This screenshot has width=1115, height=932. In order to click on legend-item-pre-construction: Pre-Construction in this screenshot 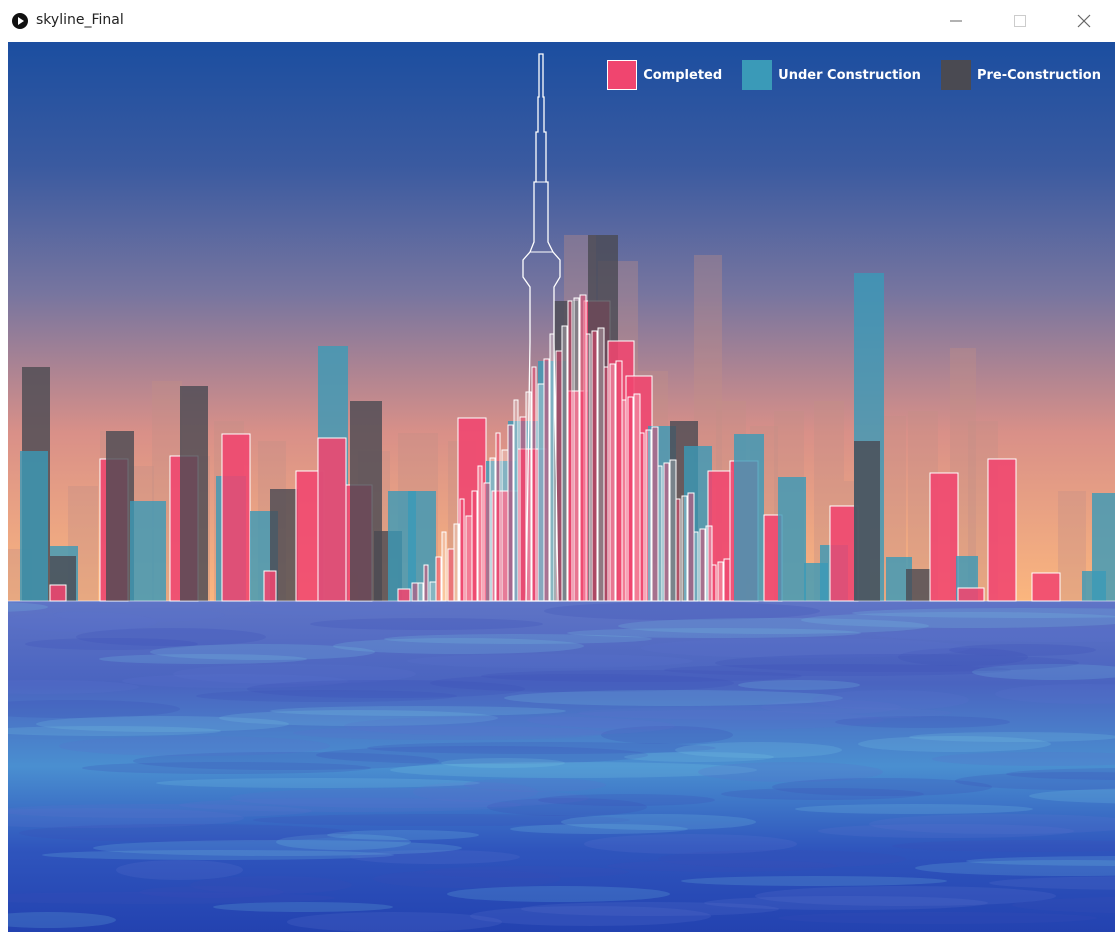, I will do `click(1020, 75)`.